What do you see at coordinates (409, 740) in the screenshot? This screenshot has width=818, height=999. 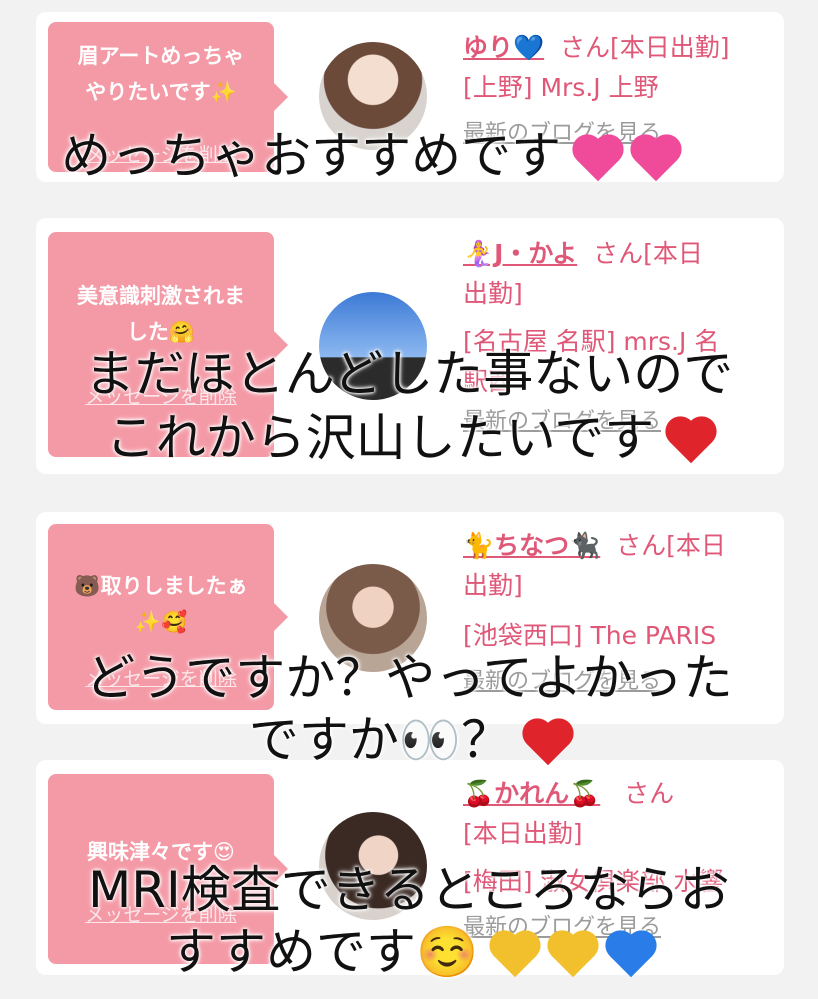 I see `overlay-caption: ですか👀？` at bounding box center [409, 740].